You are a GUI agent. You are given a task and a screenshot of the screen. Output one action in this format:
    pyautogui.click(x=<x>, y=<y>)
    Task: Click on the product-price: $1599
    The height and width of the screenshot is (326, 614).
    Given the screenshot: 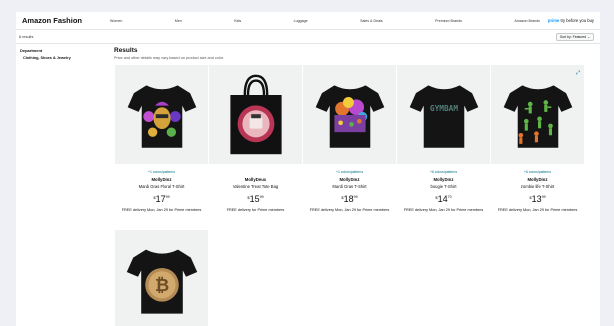 What is the action you would take?
    pyautogui.click(x=255, y=198)
    